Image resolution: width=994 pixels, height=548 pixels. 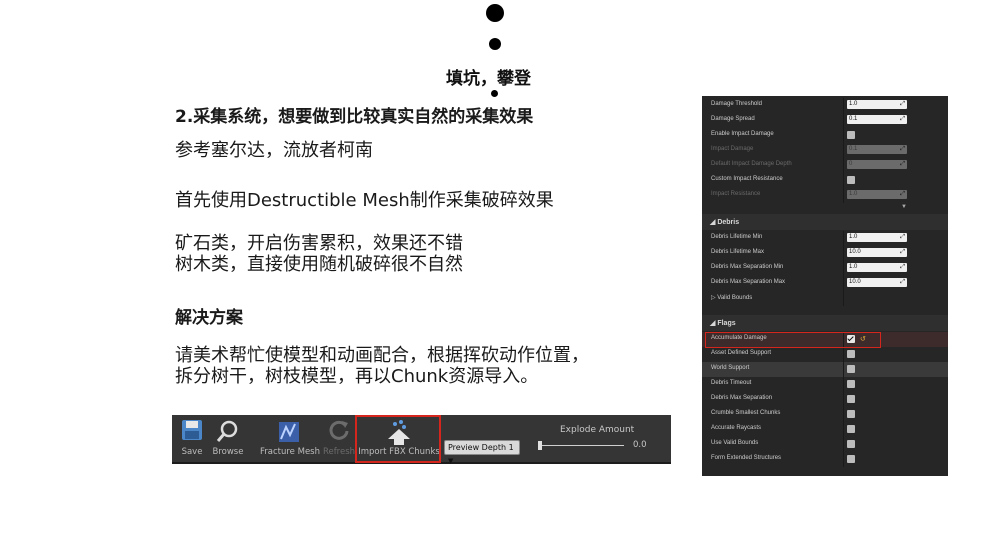 I want to click on preview-depth-label: Preview Depth 1, so click(x=481, y=447).